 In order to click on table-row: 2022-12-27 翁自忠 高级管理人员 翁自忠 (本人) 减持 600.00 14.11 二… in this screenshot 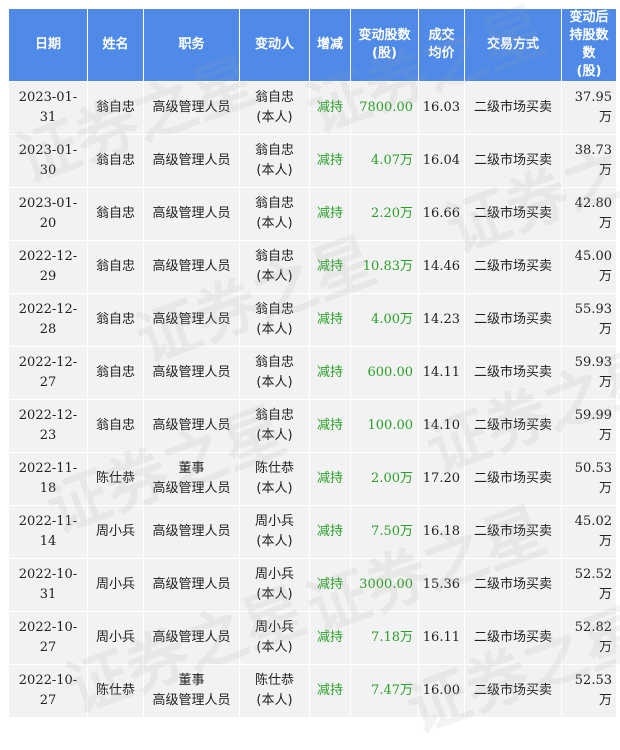, I will do `click(312, 373)`.